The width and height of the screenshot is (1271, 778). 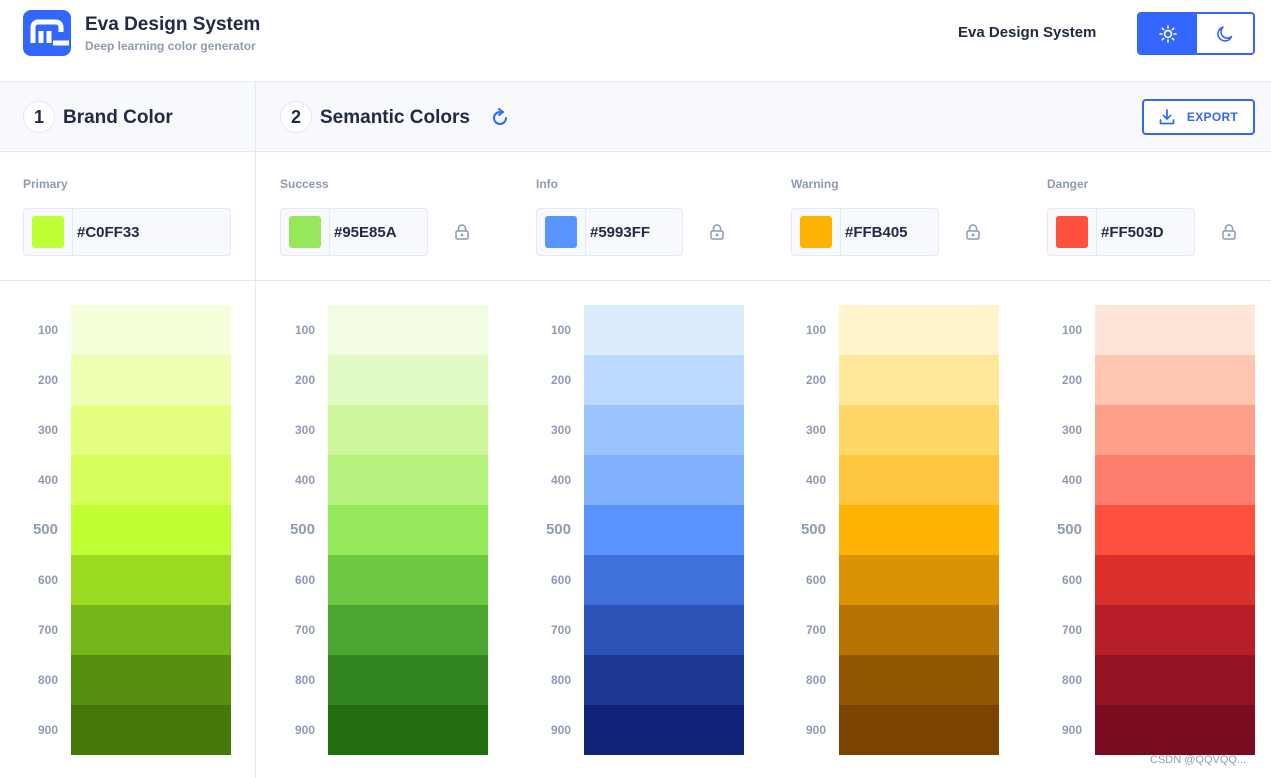 I want to click on success-shade-700-swatch, so click(x=408, y=630).